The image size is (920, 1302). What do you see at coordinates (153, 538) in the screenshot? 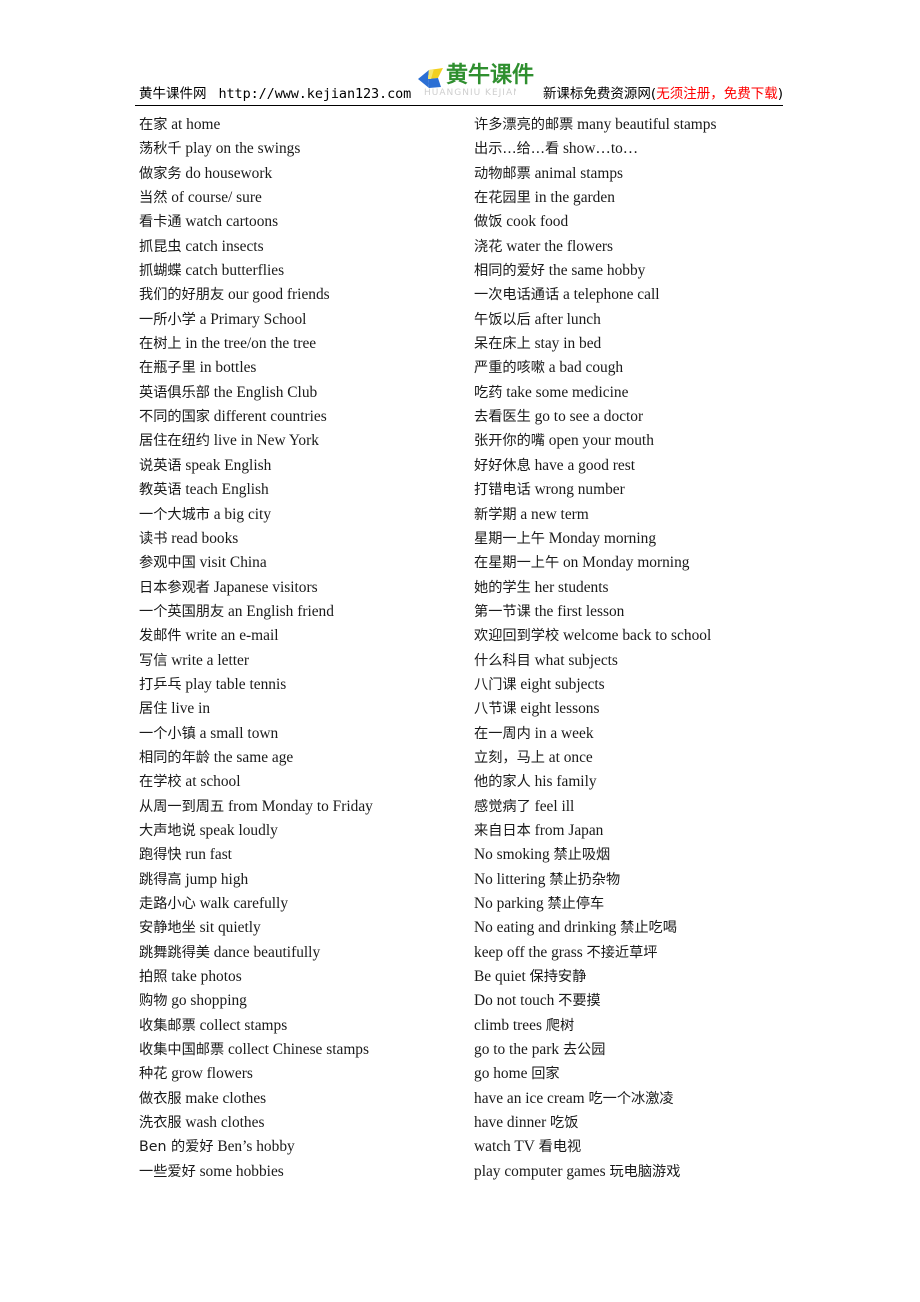
I see `vocabulary-chinese: 读书` at bounding box center [153, 538].